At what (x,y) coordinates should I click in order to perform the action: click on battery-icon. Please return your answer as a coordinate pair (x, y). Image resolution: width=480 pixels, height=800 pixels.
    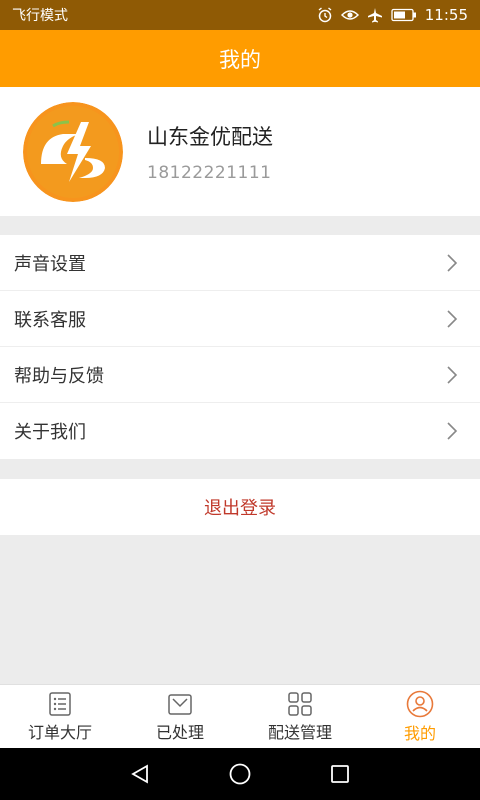
    Looking at the image, I should click on (404, 15).